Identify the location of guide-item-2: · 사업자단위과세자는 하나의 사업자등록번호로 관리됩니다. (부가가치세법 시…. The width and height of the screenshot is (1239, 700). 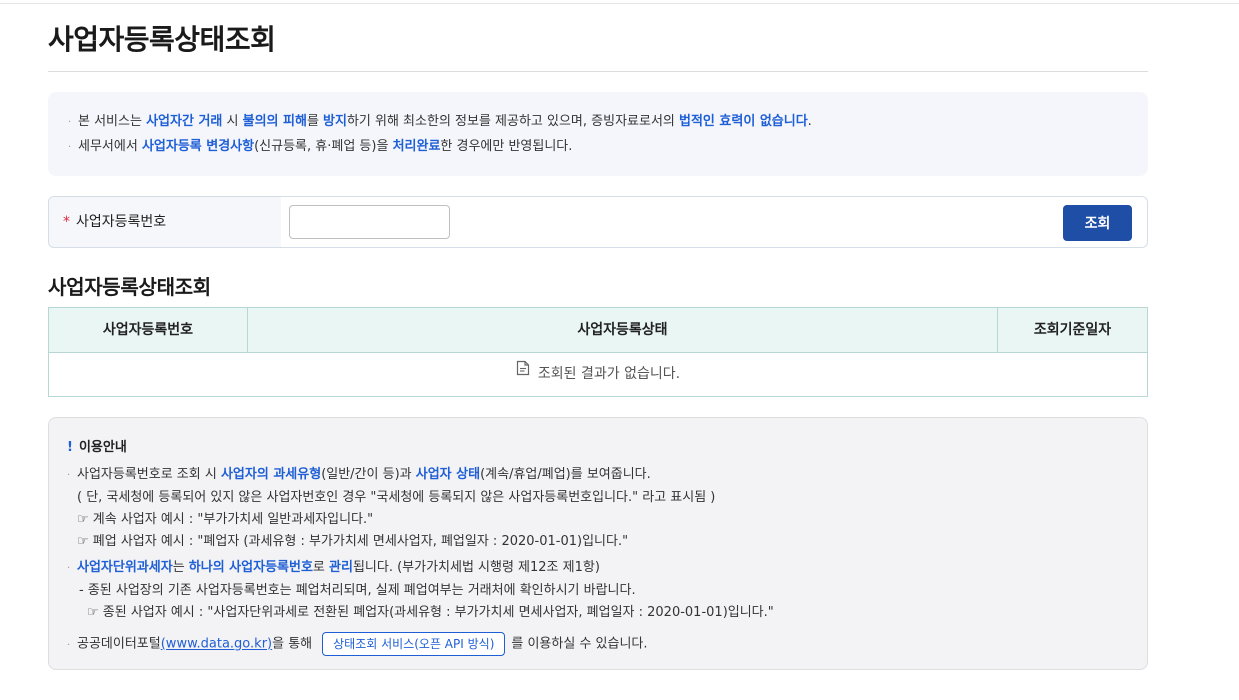
(598, 568).